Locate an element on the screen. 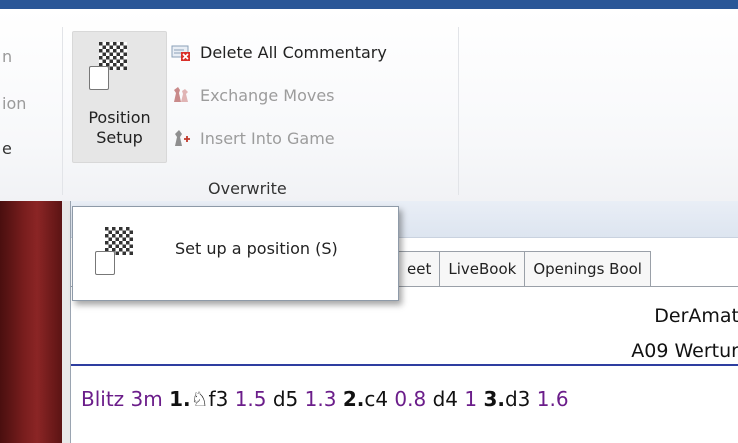  position-setup-tooltip: Set up a position (S) is located at coordinates (235, 253).